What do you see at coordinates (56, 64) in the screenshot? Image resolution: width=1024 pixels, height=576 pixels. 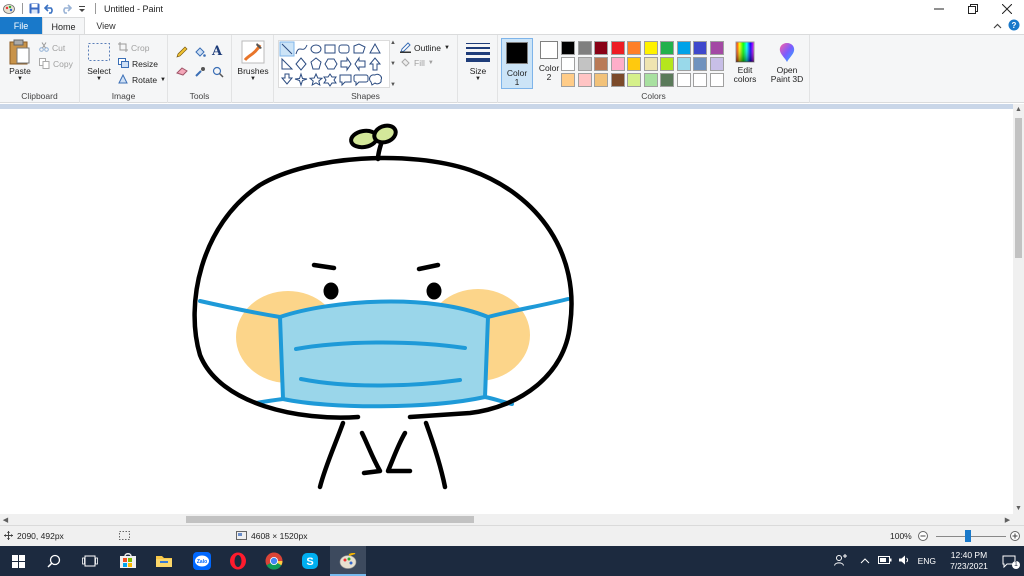 I see `copy-button: Copy` at bounding box center [56, 64].